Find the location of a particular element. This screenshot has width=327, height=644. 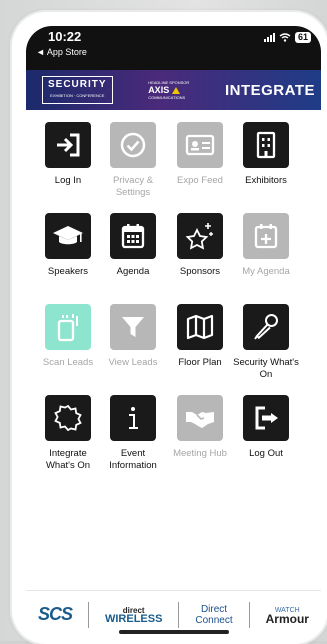

badge-icon is located at coordinates (68, 418).